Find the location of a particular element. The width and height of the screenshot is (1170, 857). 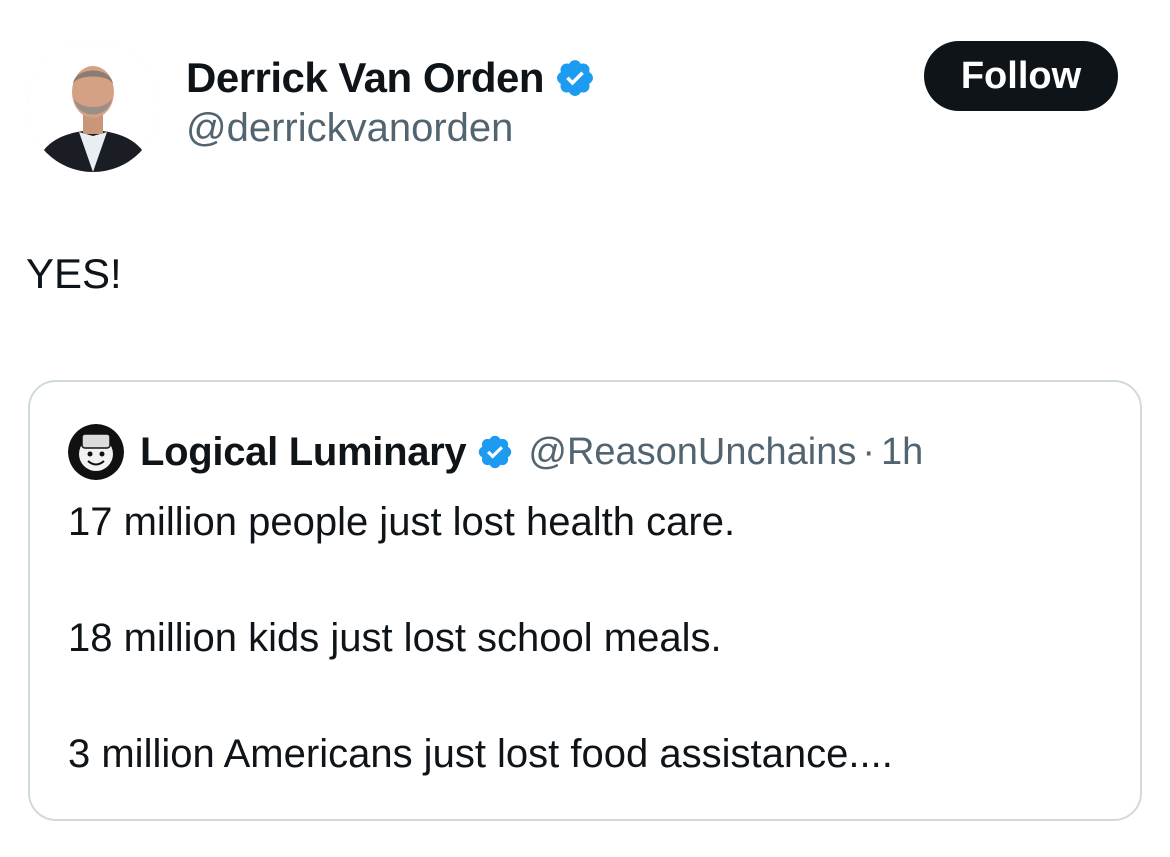

quoted-author-handle: @ReasonUnchains is located at coordinates (692, 452).